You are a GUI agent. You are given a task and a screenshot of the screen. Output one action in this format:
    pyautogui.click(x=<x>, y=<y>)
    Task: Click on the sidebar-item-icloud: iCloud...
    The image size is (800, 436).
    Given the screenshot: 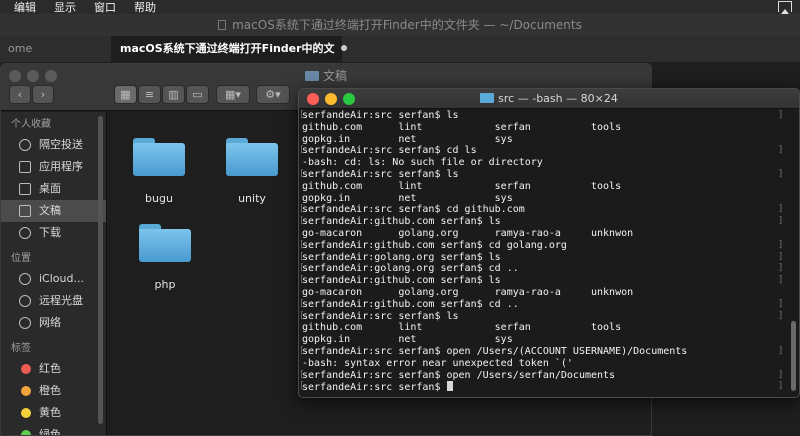 What is the action you would take?
    pyautogui.click(x=53, y=279)
    